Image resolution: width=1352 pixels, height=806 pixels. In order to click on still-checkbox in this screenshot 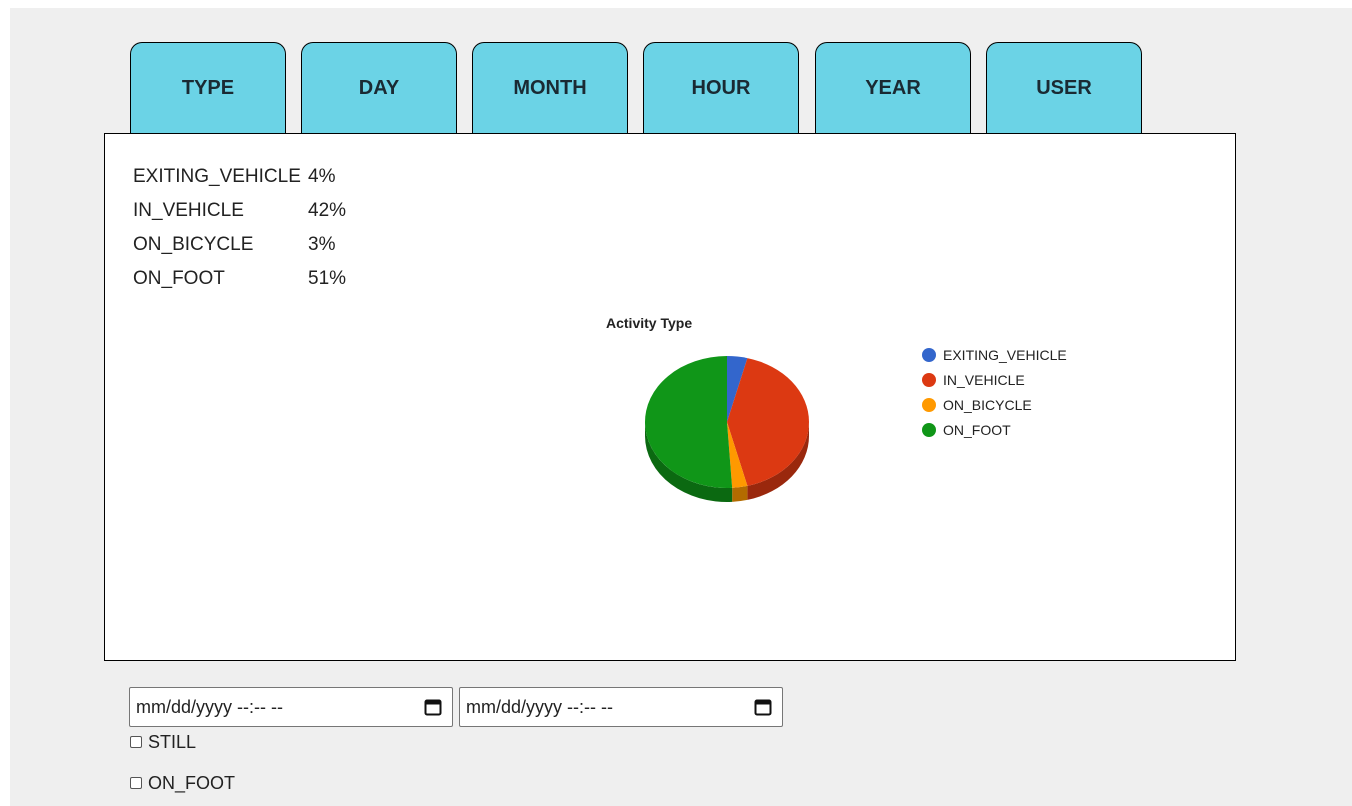, I will do `click(136, 742)`.